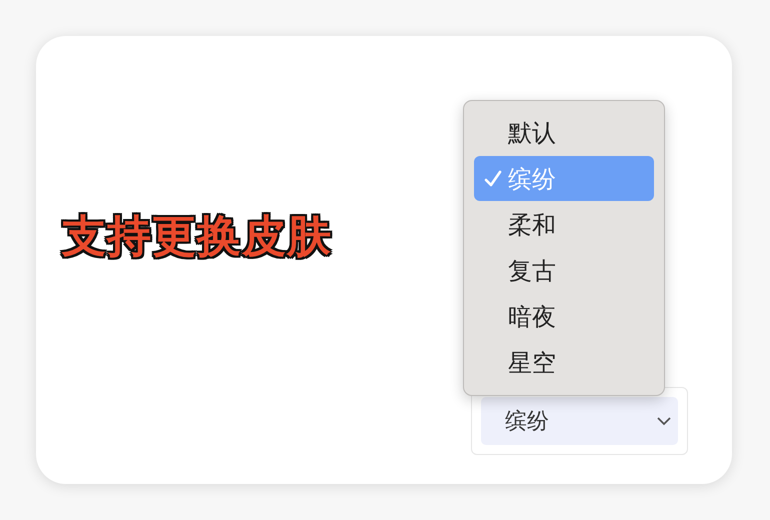  What do you see at coordinates (197, 237) in the screenshot?
I see `headline: 支持更换皮肤` at bounding box center [197, 237].